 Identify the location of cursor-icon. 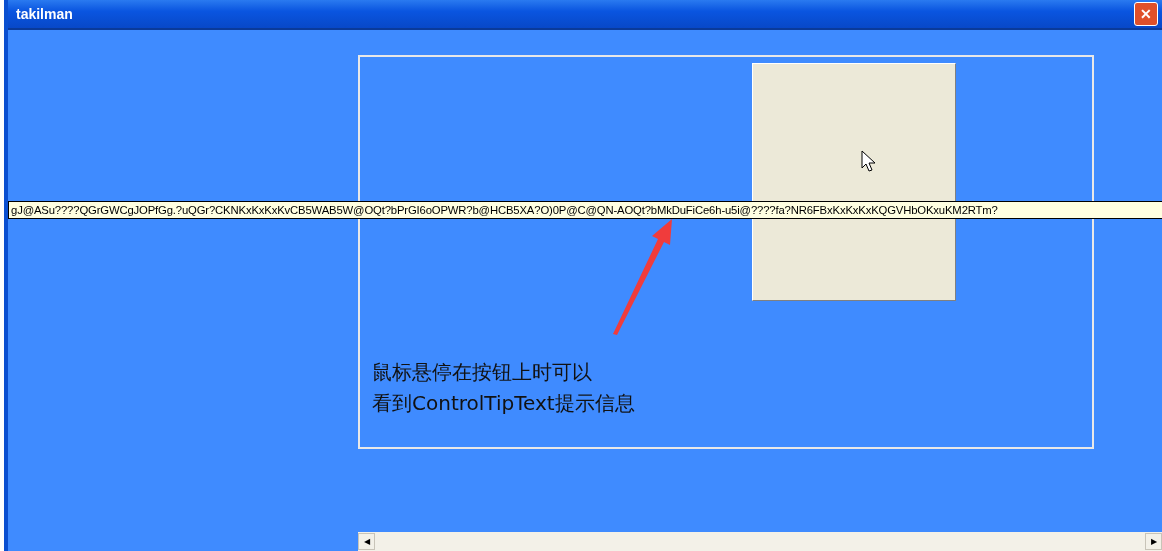
(869, 162).